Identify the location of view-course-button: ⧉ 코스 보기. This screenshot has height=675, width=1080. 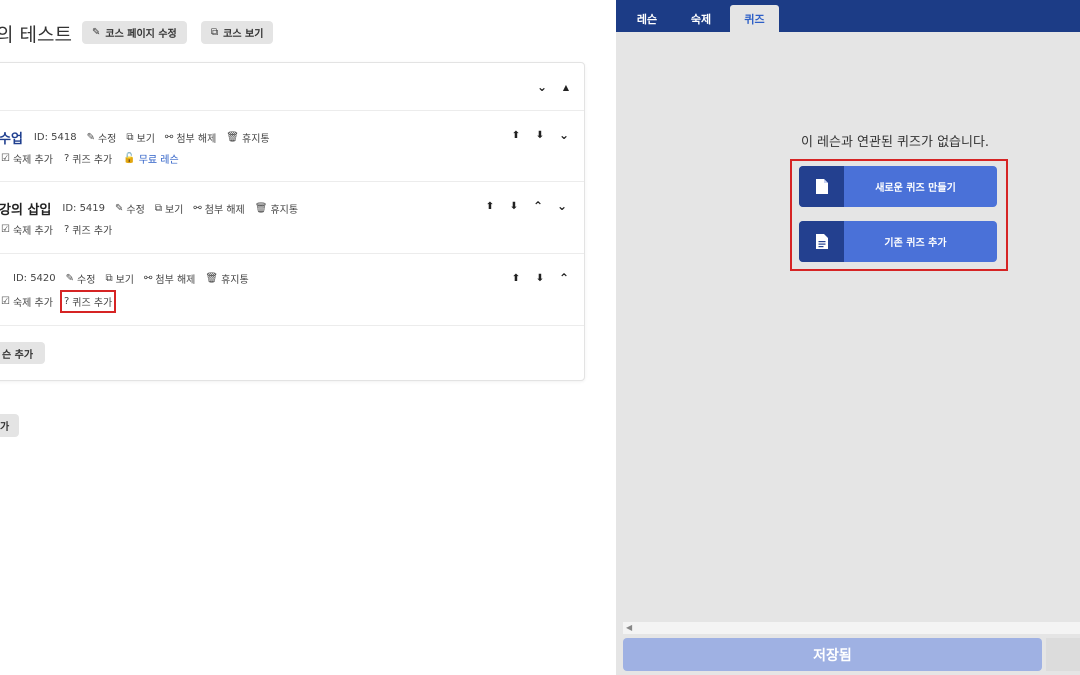
(237, 32).